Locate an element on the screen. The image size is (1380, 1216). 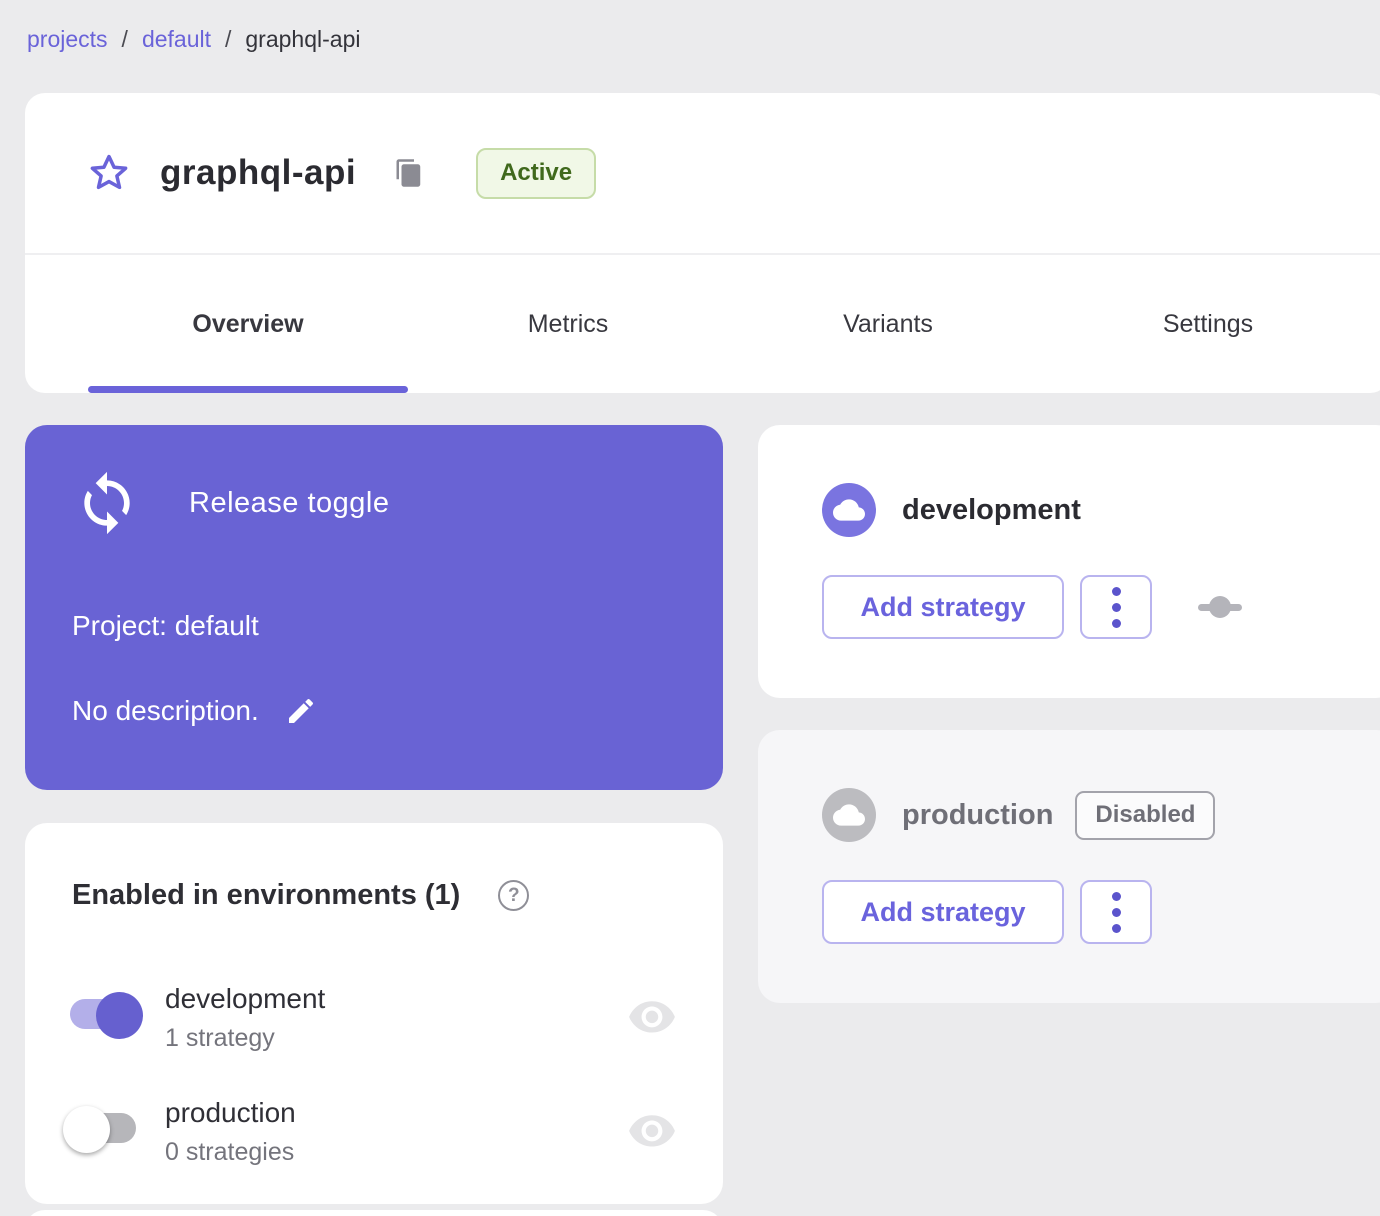
tab-settings: Settings is located at coordinates (1208, 324).